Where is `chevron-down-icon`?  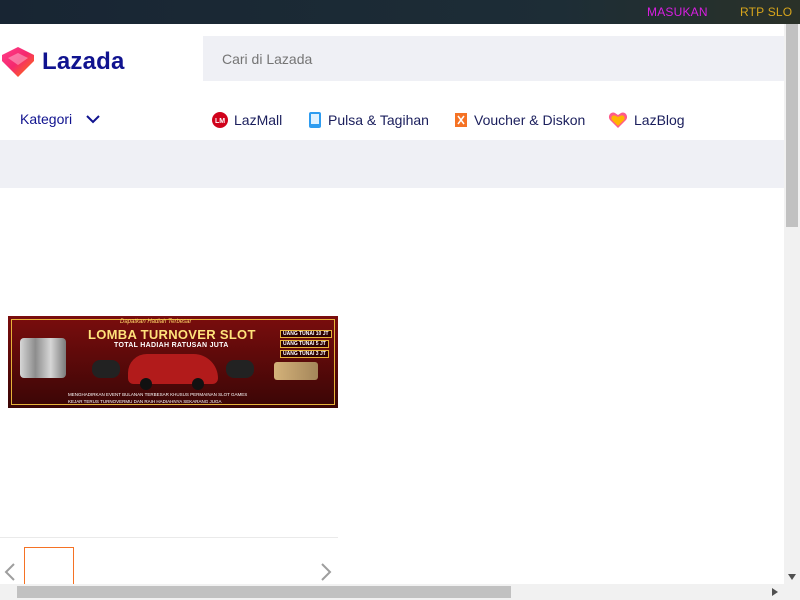
chevron-down-icon is located at coordinates (93, 119).